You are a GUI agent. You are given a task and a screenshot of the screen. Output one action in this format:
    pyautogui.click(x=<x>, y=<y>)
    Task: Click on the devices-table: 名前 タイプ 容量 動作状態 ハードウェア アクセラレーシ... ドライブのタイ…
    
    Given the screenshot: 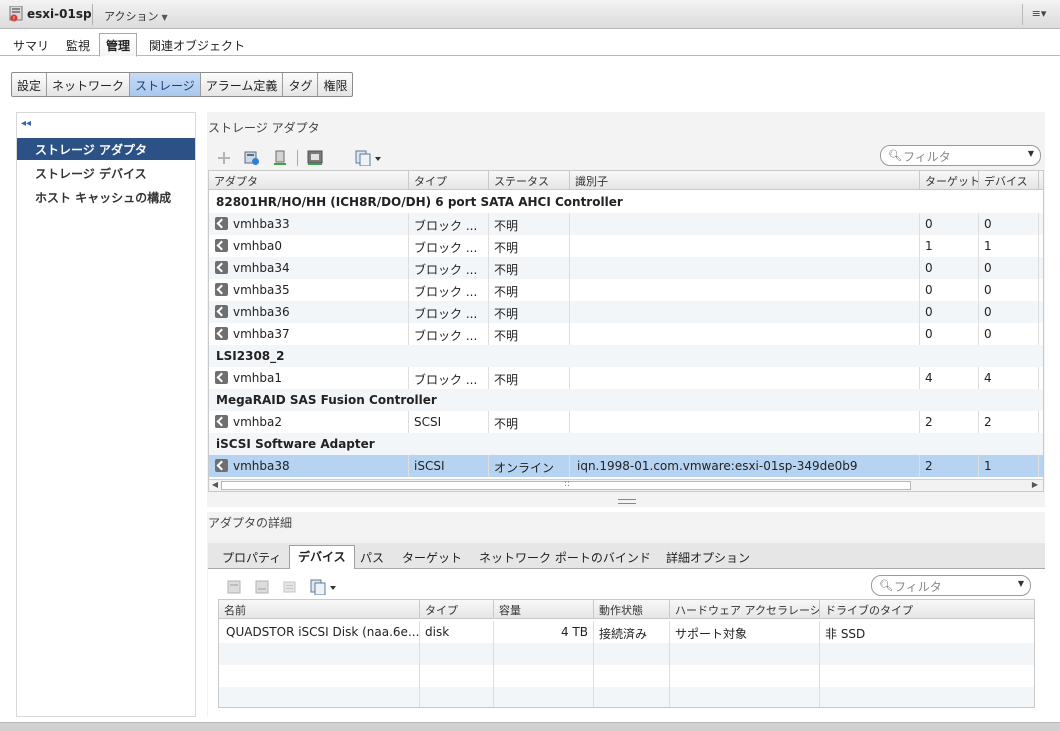 What is the action you would take?
    pyautogui.click(x=626, y=653)
    